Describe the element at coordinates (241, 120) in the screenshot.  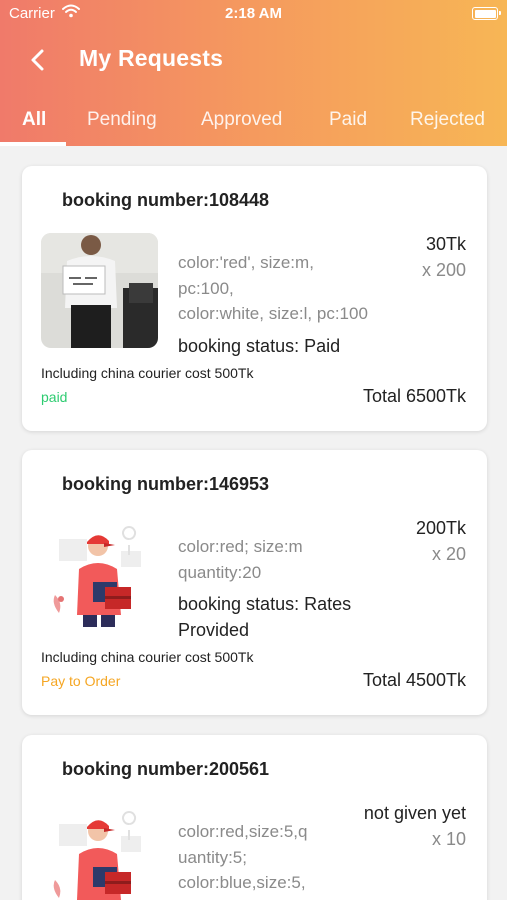
I see `tab-approved: Approved` at that location.